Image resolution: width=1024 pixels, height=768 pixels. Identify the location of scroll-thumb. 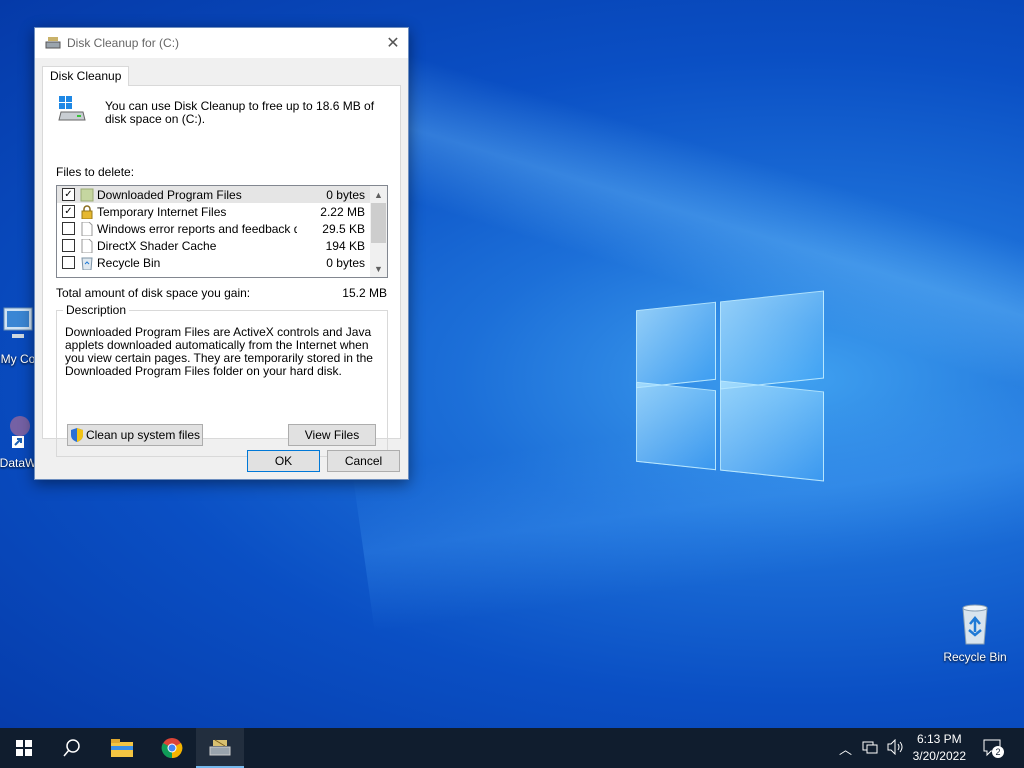
(378, 223).